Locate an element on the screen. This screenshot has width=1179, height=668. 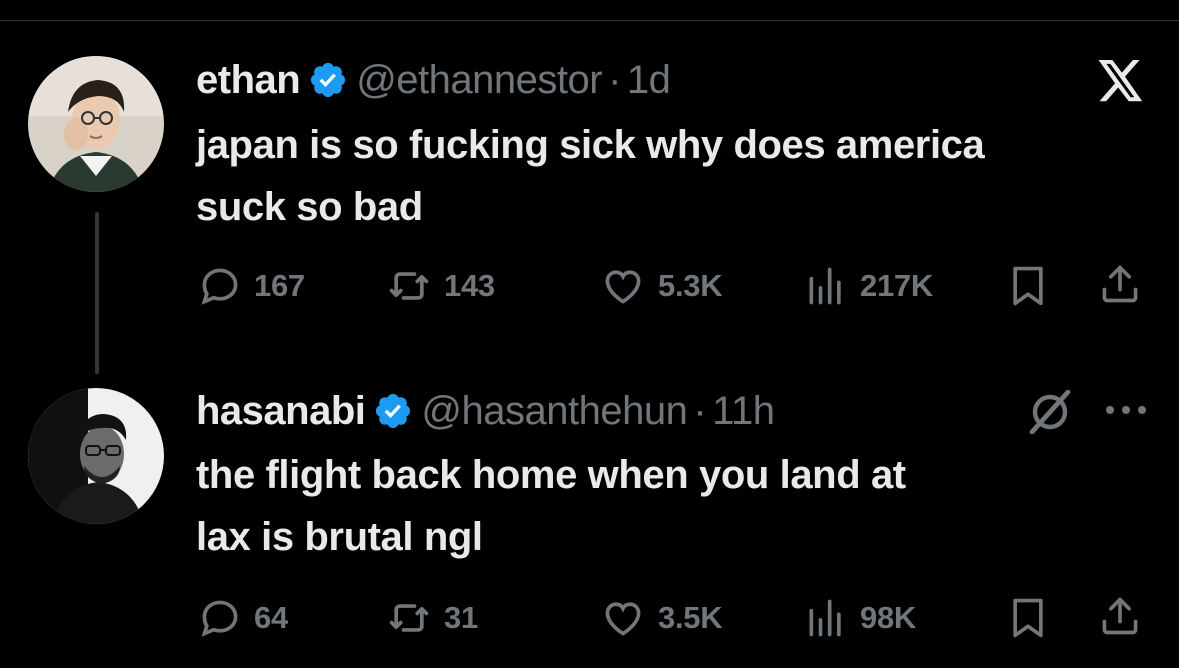
reply-count: 167 is located at coordinates (279, 285).